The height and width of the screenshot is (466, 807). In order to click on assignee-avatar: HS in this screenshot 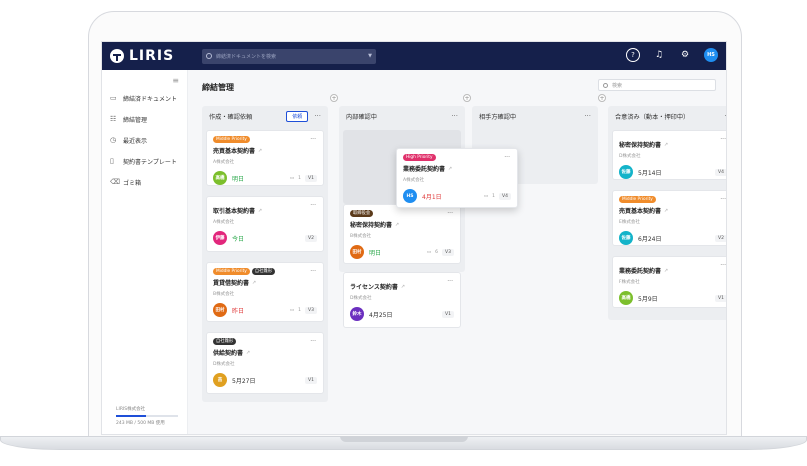, I will do `click(410, 196)`.